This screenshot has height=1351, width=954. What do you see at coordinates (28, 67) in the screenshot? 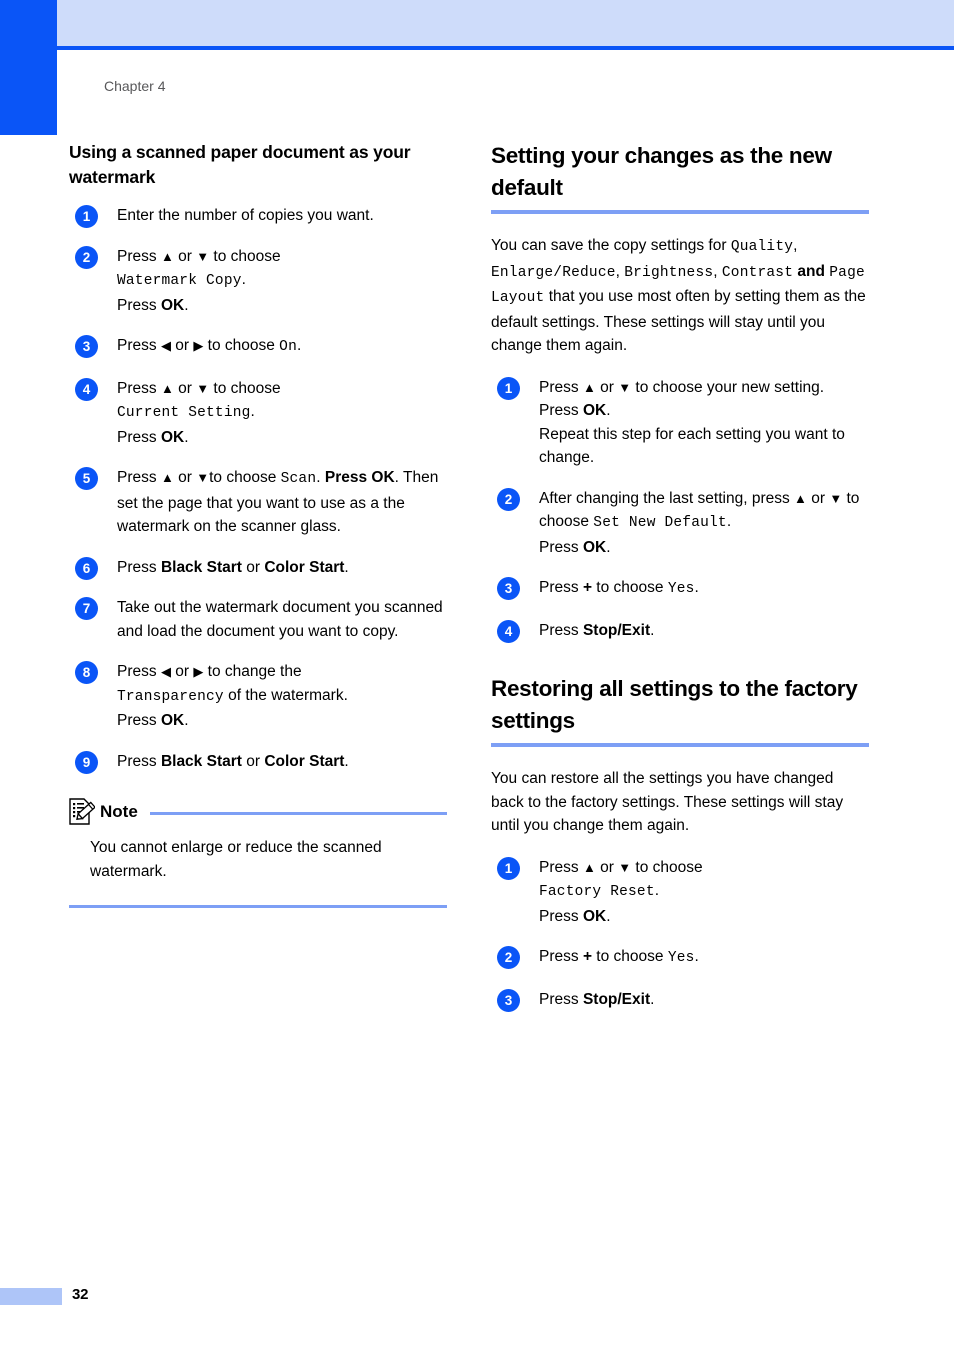
I see `left-chapter-tab` at bounding box center [28, 67].